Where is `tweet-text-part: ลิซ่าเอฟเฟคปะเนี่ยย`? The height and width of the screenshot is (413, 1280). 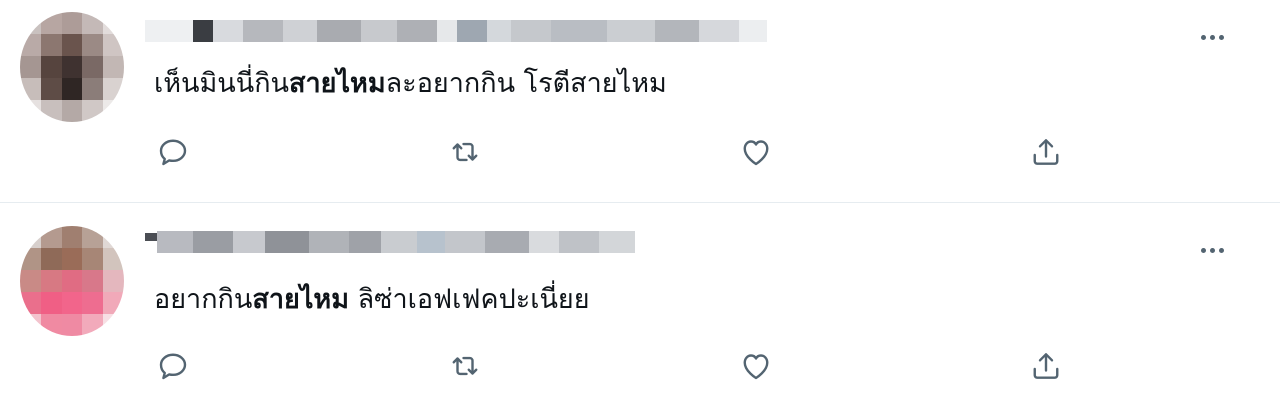 tweet-text-part: ลิซ่าเอฟเฟคปะเนี่ยย is located at coordinates (469, 299).